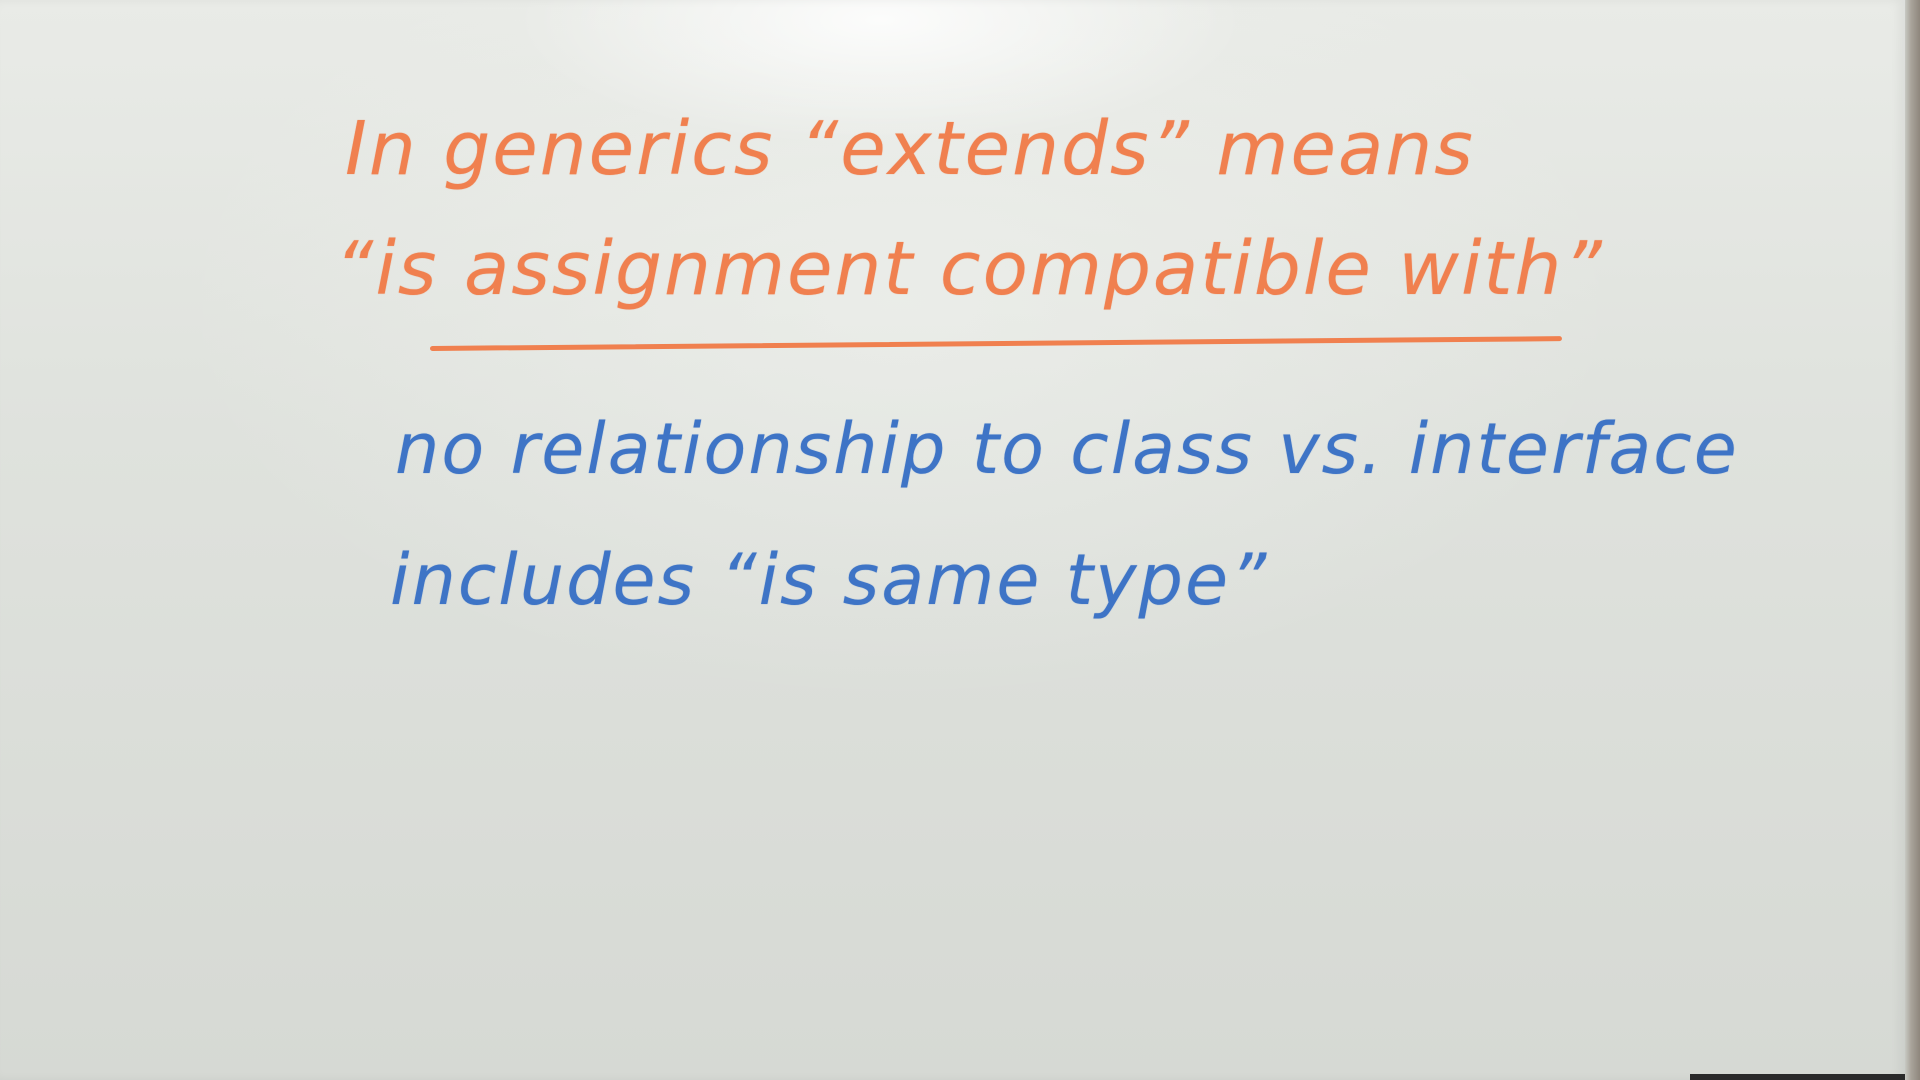 Image resolution: width=1920 pixels, height=1080 pixels. I want to click on note-line-1: no relationship to class vs. interface, so click(1067, 449).